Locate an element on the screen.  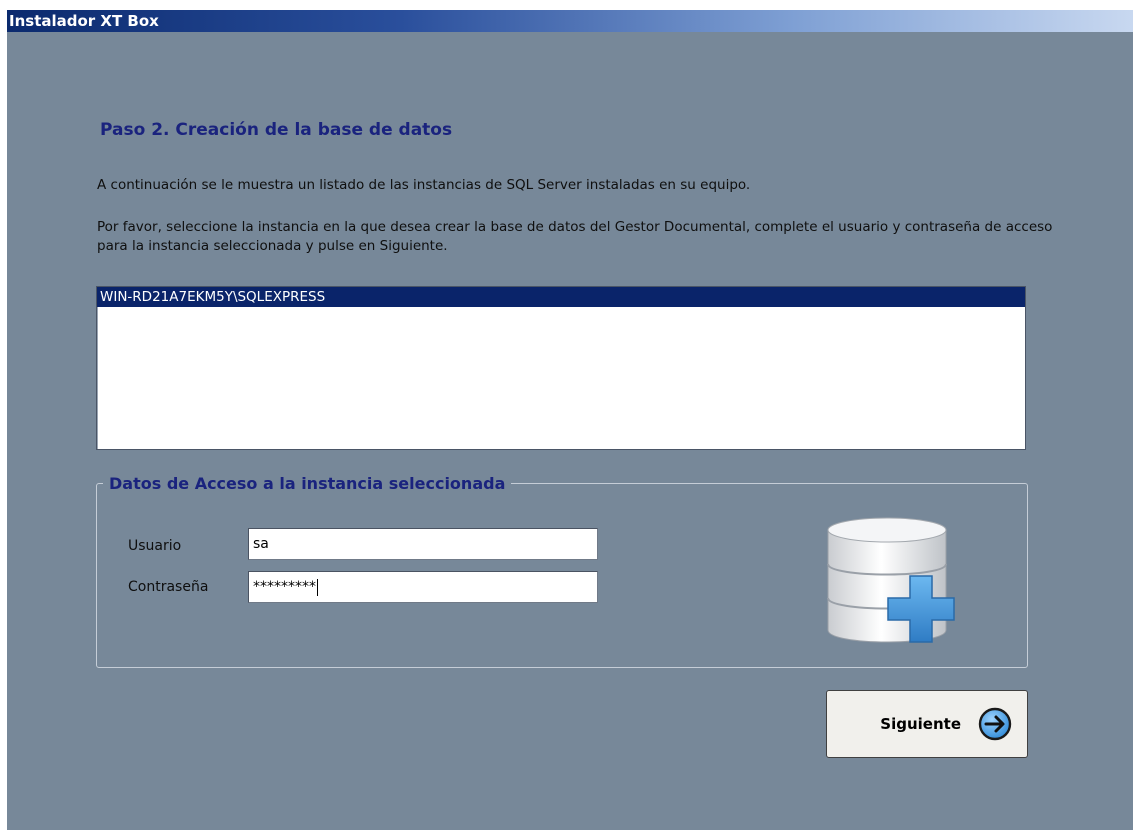
user-field: sa is located at coordinates (423, 544).